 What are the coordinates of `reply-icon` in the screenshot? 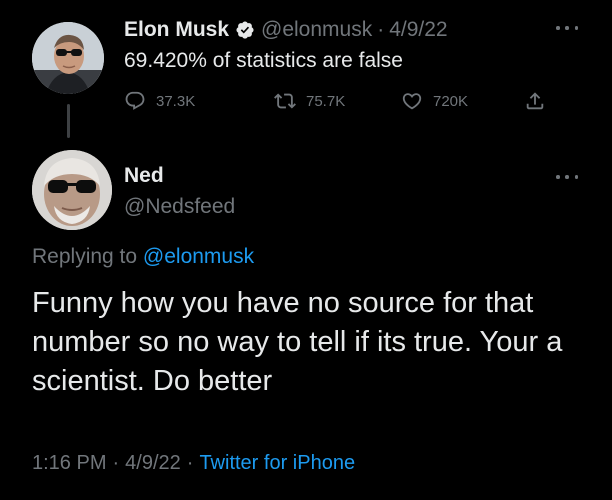 It's located at (135, 101).